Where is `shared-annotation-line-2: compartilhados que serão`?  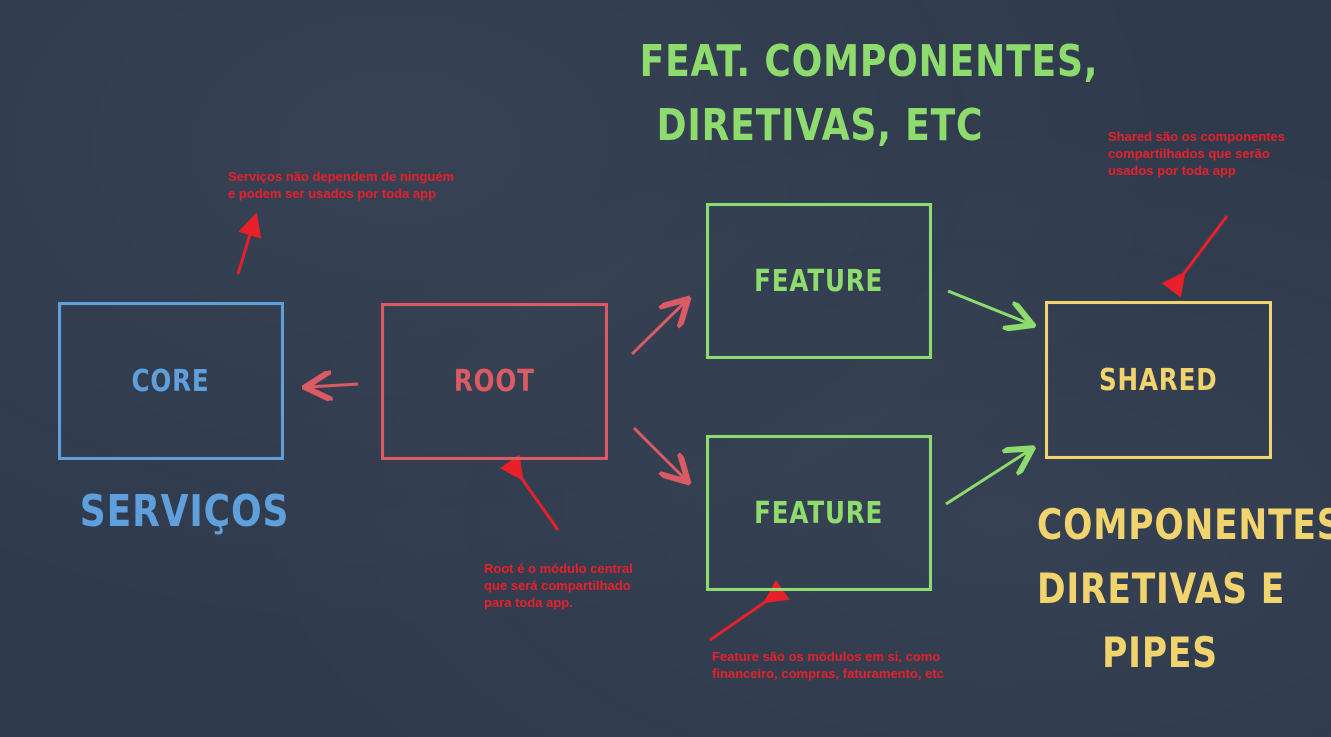 shared-annotation-line-2: compartilhados que serão is located at coordinates (1189, 153).